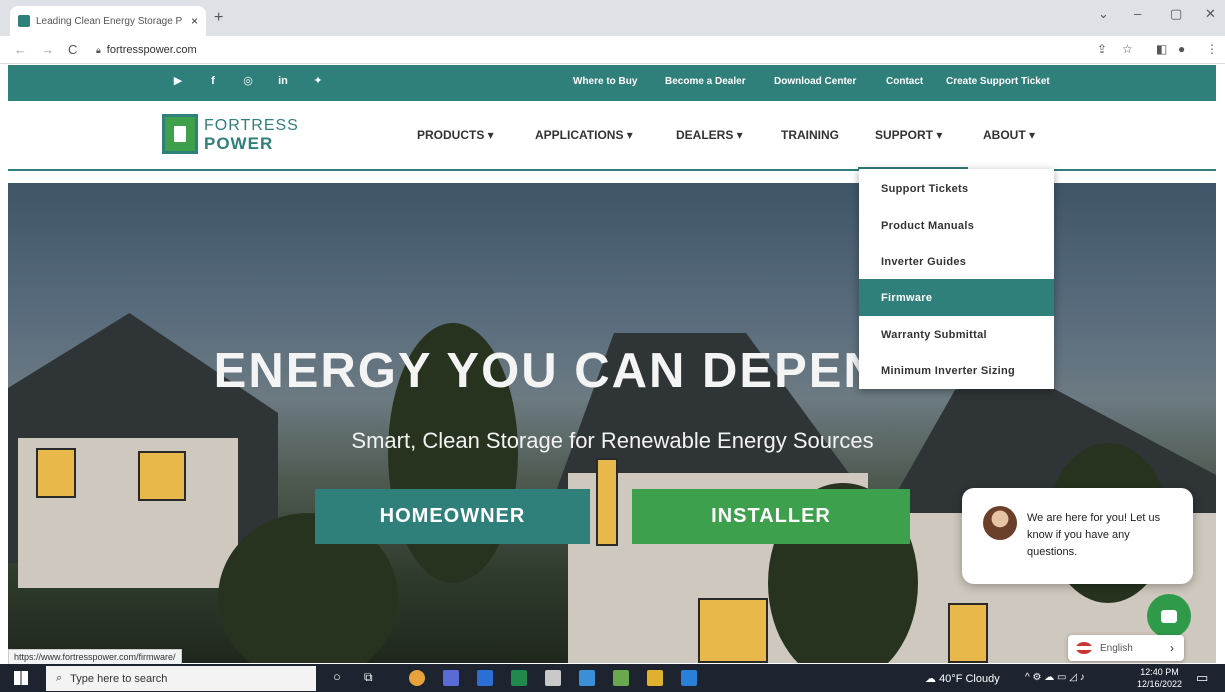  What do you see at coordinates (810, 135) in the screenshot?
I see `nav-training: TRAINING` at bounding box center [810, 135].